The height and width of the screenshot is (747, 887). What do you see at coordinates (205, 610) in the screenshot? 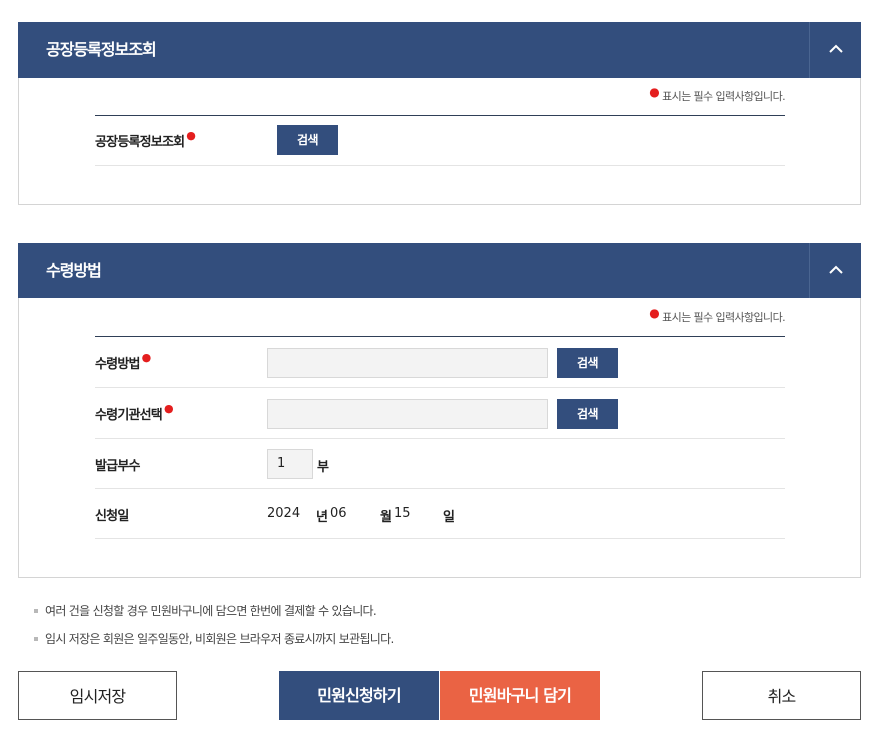
I see `note-basket: 여러 건을 신청할 경우 민원바구니에 담으면 한번에 결제할 수 있습니다.` at bounding box center [205, 610].